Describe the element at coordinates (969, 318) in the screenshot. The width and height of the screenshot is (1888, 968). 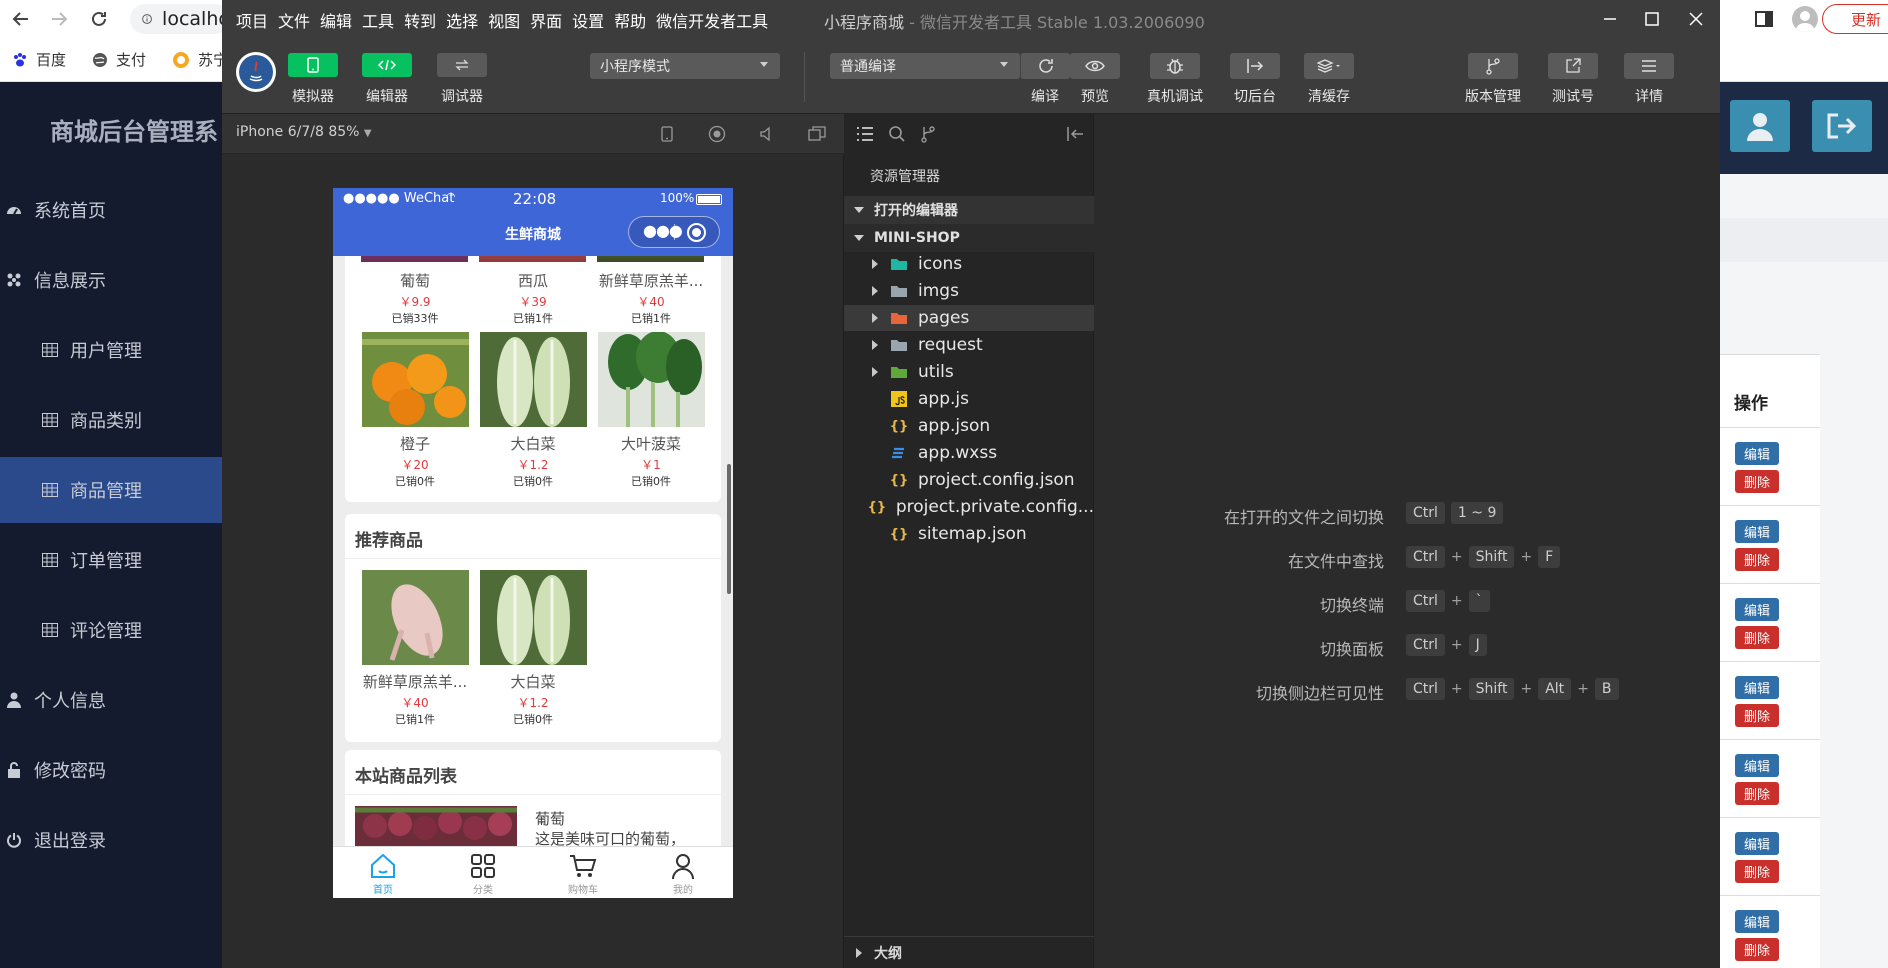
I see `tree-folder-pages: pages` at that location.